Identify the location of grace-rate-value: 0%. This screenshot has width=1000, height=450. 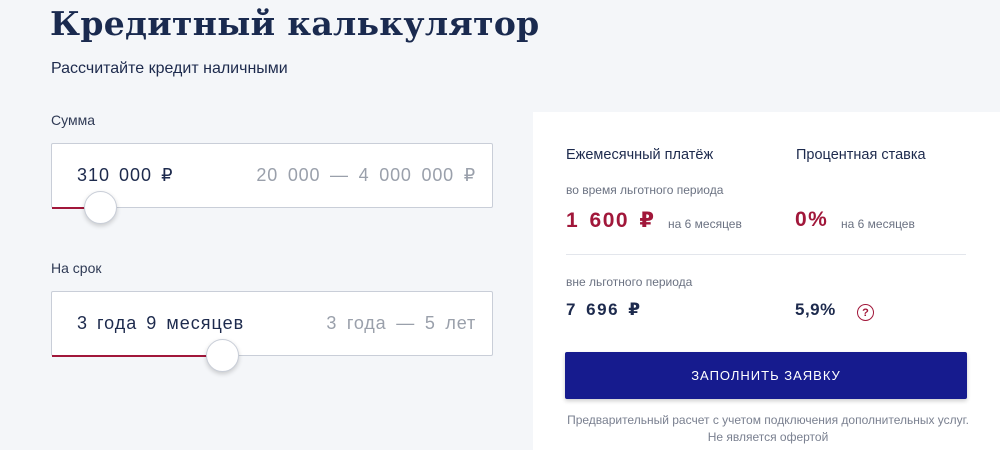
(812, 219).